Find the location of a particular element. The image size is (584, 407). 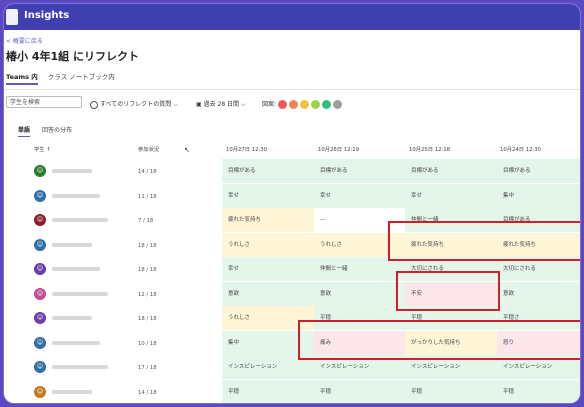

insights-app-icon is located at coordinates (12, 17).